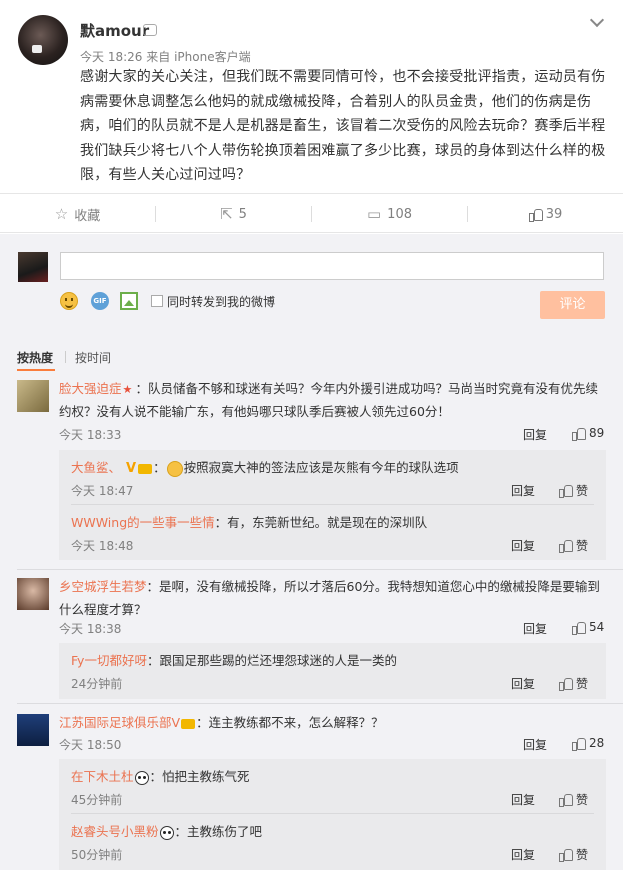 This screenshot has height=870, width=623. What do you see at coordinates (87, 216) in the screenshot?
I see `favorite-label: 收藏` at bounding box center [87, 216].